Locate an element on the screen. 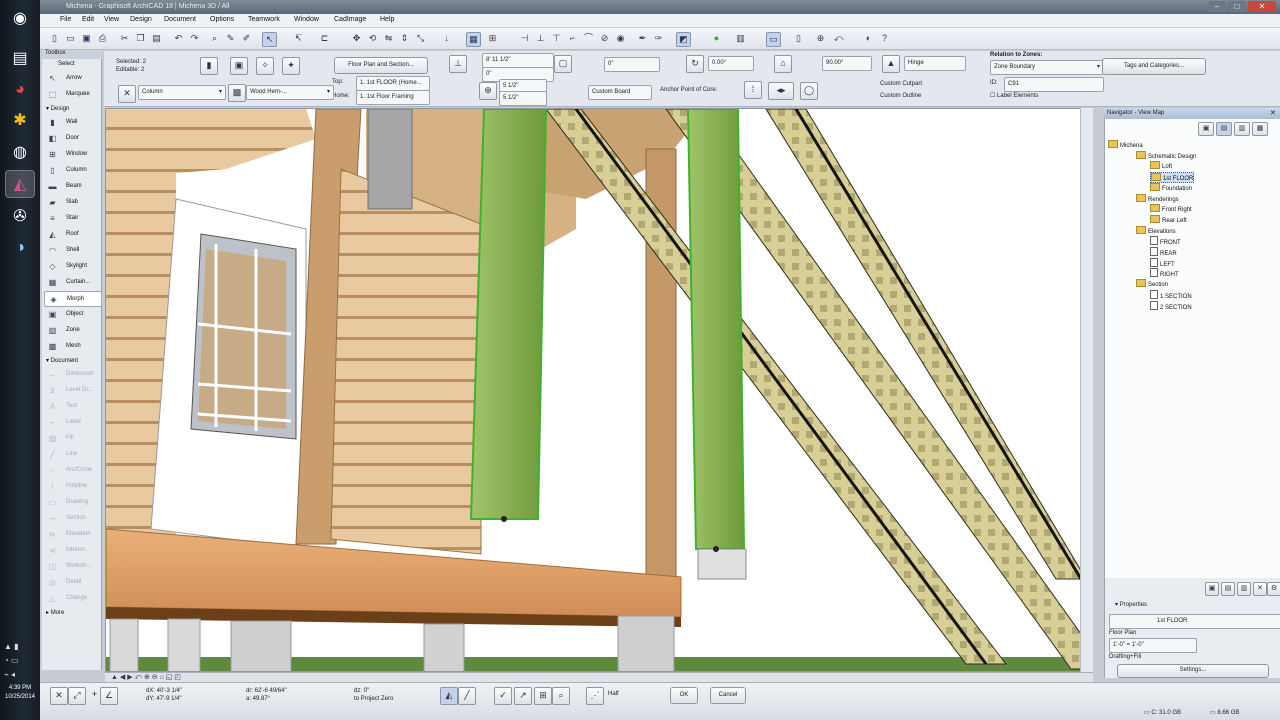 This screenshot has height=720, width=1280. floor-plan-icon: ▯ is located at coordinates (798, 38).